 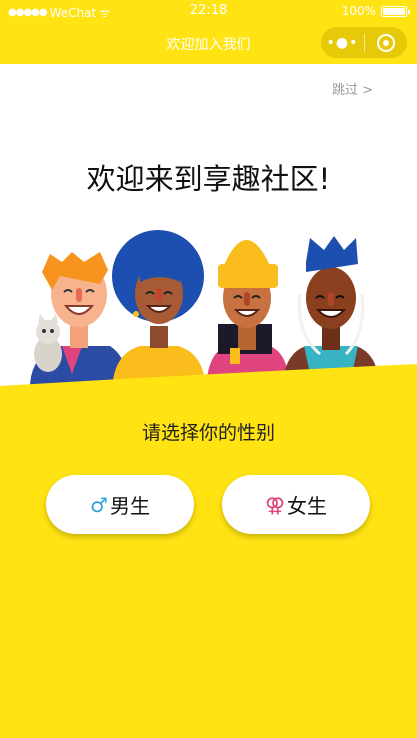 What do you see at coordinates (159, 312) in the screenshot?
I see `person-blue-afro` at bounding box center [159, 312].